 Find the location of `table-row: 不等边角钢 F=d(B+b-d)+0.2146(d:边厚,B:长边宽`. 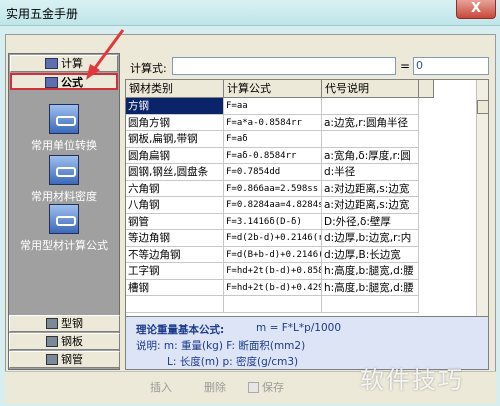

table-row: 不等边角钢 F=d(B+b-d)+0.2146(d:边厚,B:长边宽 is located at coordinates (272, 254).